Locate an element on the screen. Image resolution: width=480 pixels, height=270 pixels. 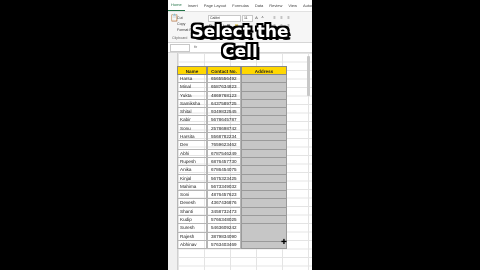
table-row: Anika 6786454075 is located at coordinates (232, 170).